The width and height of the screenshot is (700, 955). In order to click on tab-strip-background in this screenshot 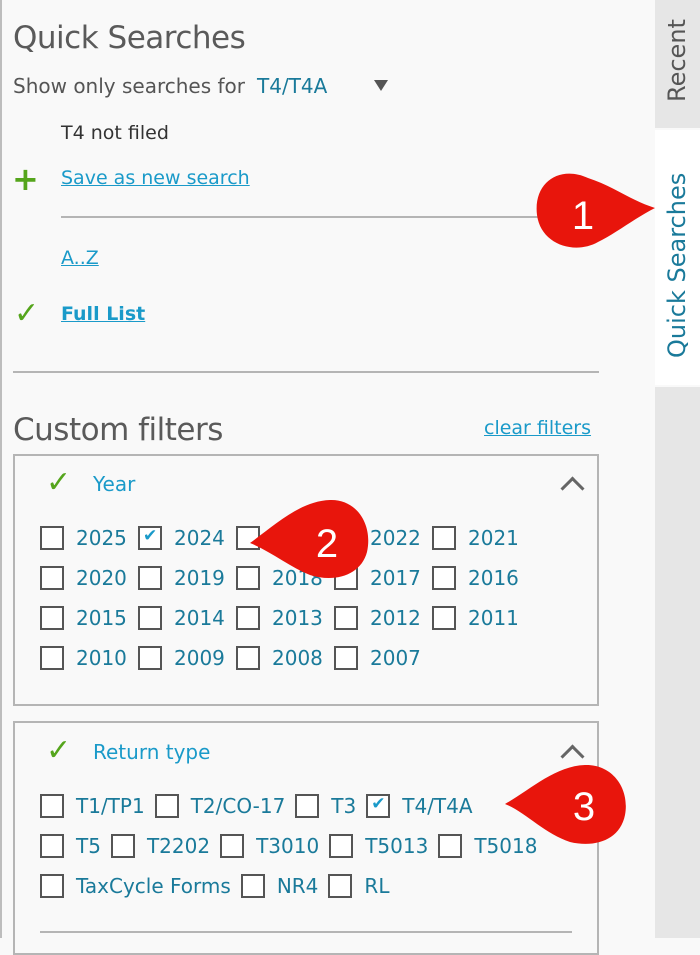, I will do `click(677, 662)`.